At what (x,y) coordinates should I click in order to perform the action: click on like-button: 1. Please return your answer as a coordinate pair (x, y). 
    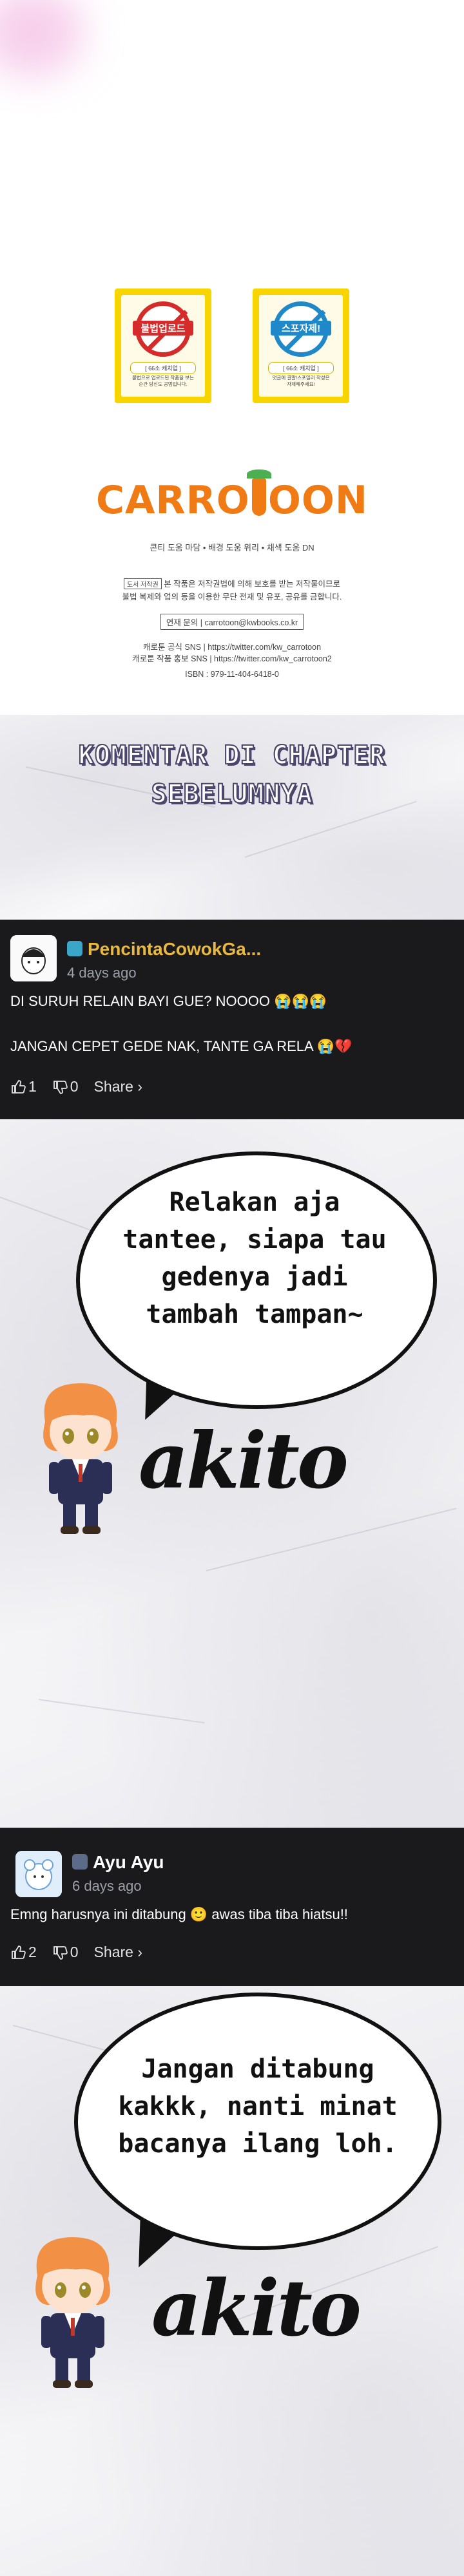
    Looking at the image, I should click on (23, 1086).